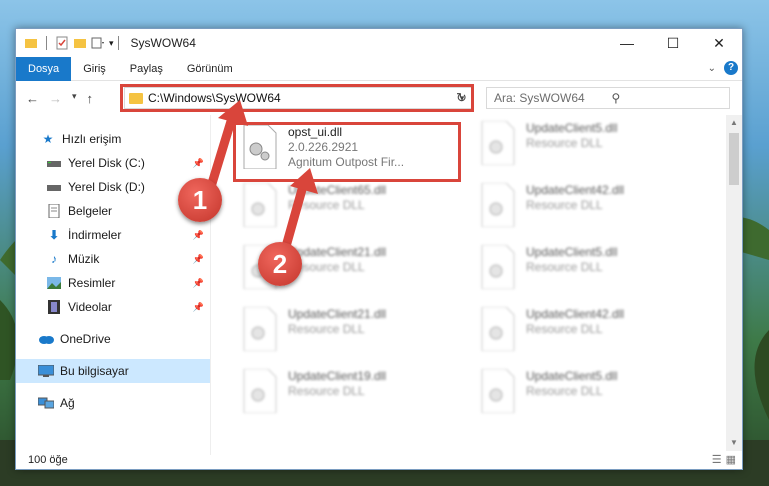 The width and height of the screenshot is (769, 486). Describe the element at coordinates (118, 43) in the screenshot. I see `title-separator` at that location.